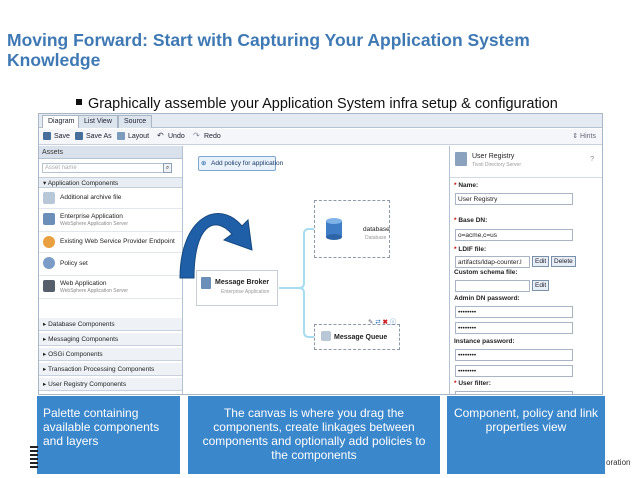  What do you see at coordinates (79, 102) in the screenshot?
I see `bullet-marker` at bounding box center [79, 102].